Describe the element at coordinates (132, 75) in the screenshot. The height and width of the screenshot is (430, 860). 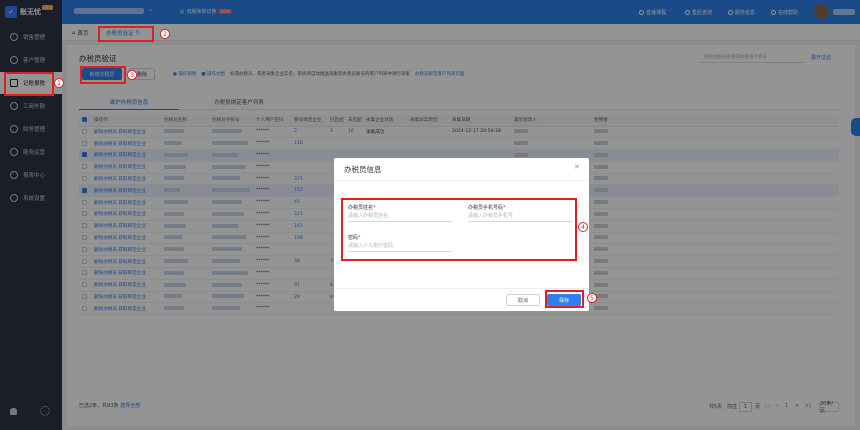
I see `step-badge-3: 3` at that location.